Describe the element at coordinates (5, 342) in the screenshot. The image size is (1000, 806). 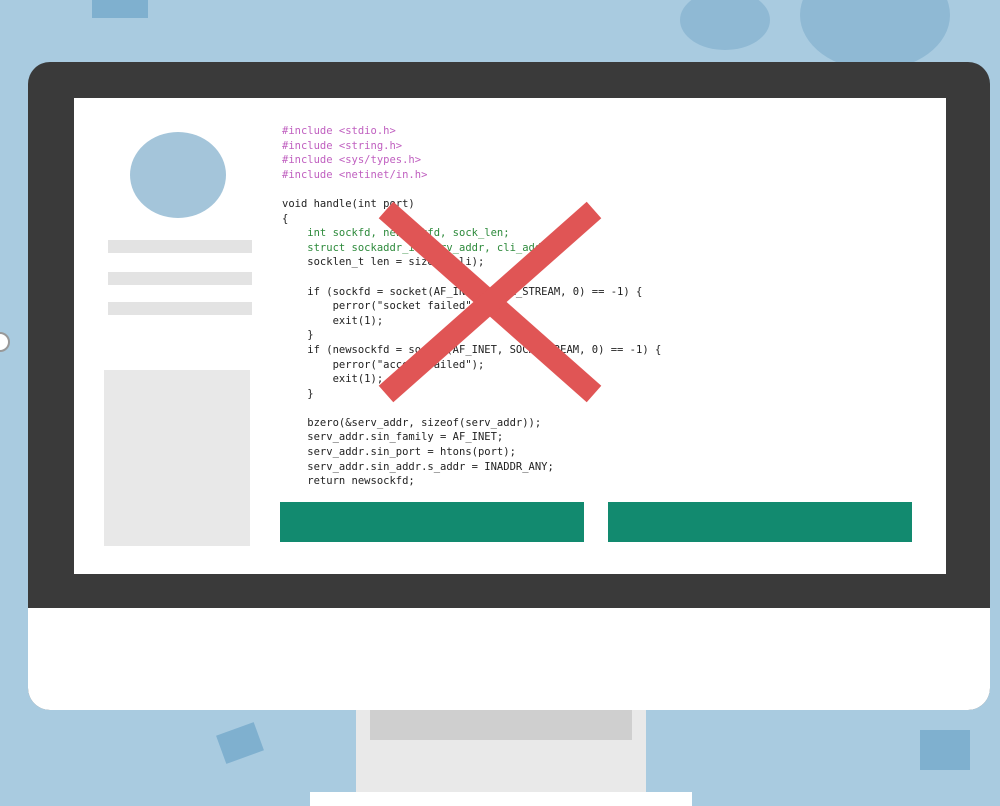
I see `left-edge-handle` at that location.